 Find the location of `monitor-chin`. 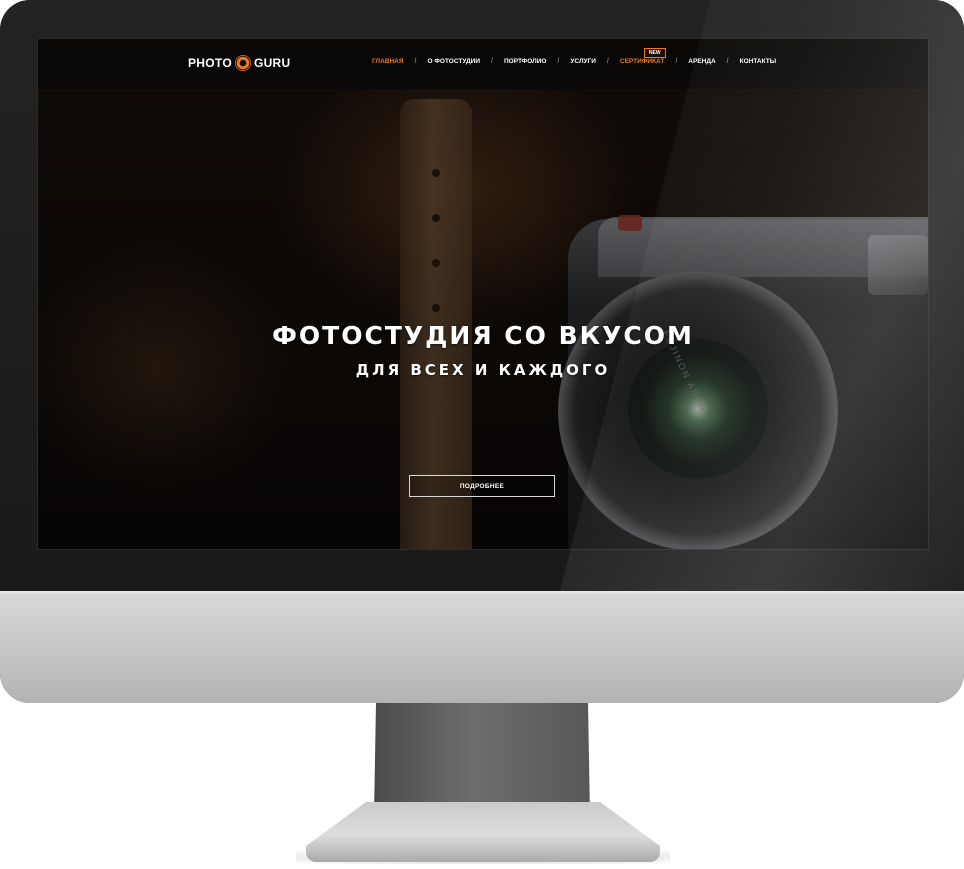

monitor-chin is located at coordinates (482, 647).